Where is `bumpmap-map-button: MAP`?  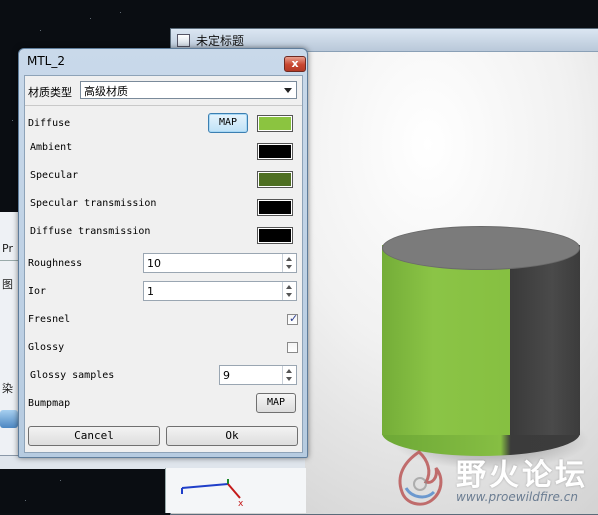 bumpmap-map-button: MAP is located at coordinates (276, 403).